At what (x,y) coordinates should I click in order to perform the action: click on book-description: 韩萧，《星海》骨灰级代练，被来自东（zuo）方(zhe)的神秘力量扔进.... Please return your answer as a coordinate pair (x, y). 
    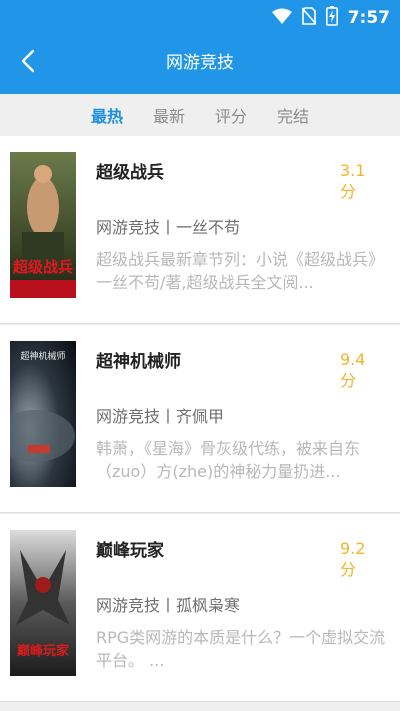
    Looking at the image, I should click on (228, 460).